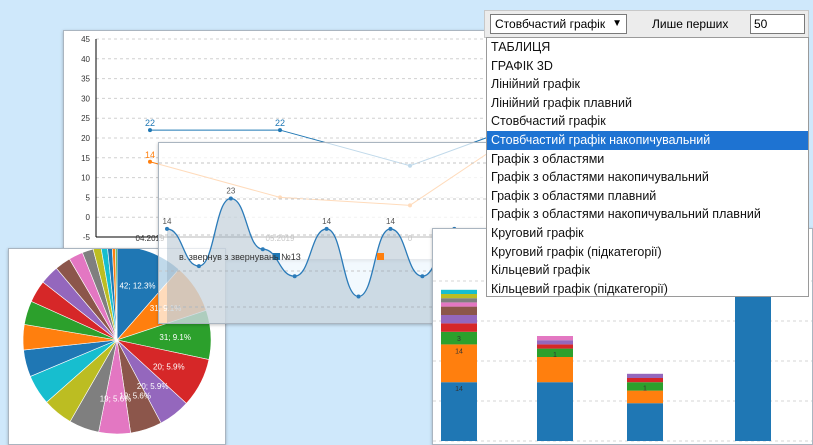 The image size is (813, 445). Describe the element at coordinates (85, 59) in the screenshot. I see `y-tick-label: 40` at that location.